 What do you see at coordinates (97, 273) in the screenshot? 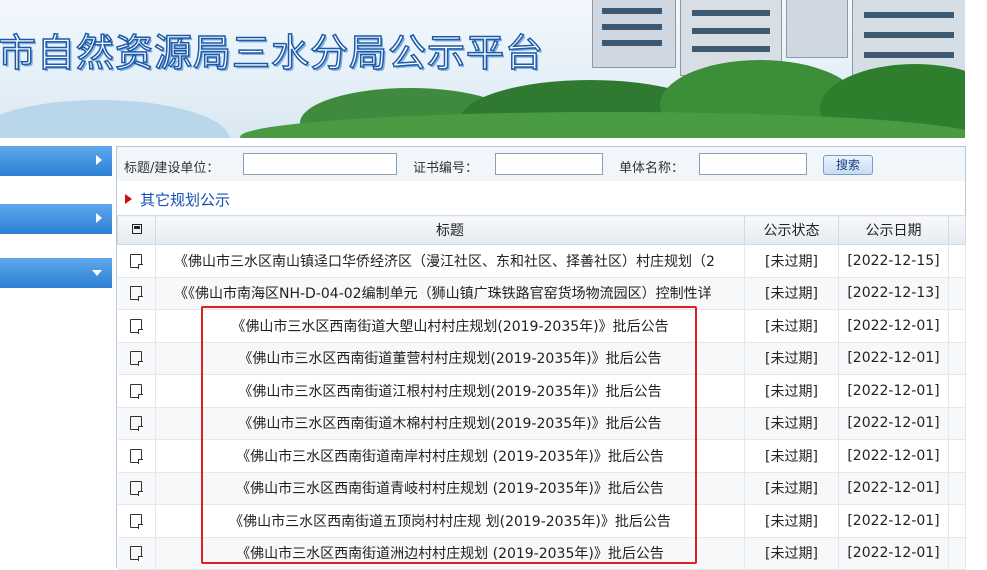
I see `chevron-down-icon` at bounding box center [97, 273].